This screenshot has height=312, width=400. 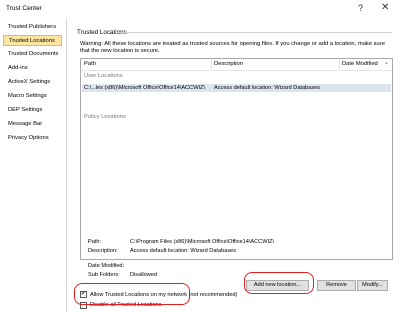 What do you see at coordinates (32, 40) in the screenshot?
I see `sidebar-item-trusted-locations: Trusted Locations` at bounding box center [32, 40].